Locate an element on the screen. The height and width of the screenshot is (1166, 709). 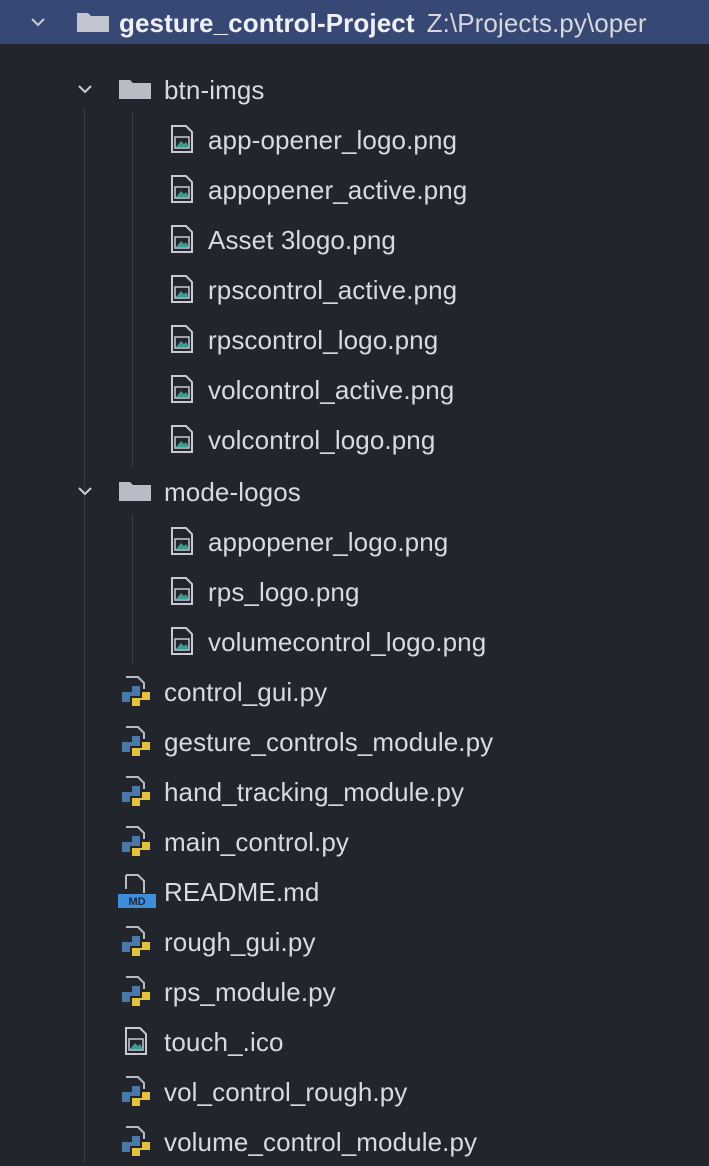
root-folder-path: Z:\Projects.py\oper is located at coordinates (536, 23).